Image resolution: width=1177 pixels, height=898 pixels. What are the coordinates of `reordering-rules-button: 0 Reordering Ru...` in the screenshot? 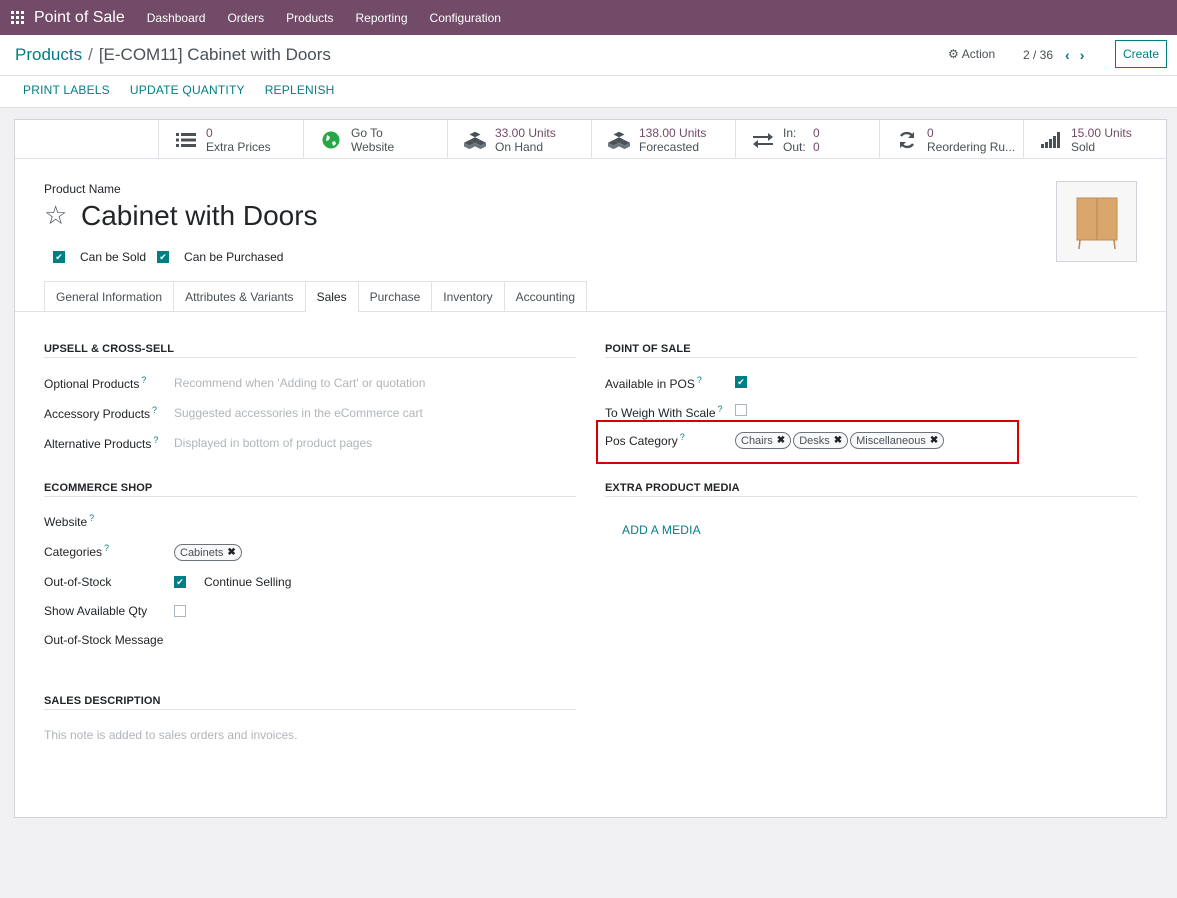 It's located at (951, 139).